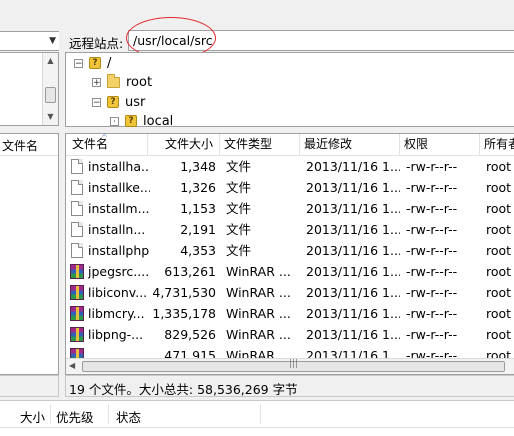  What do you see at coordinates (131, 121) in the screenshot?
I see `unknown-folder-icon: ?` at bounding box center [131, 121].